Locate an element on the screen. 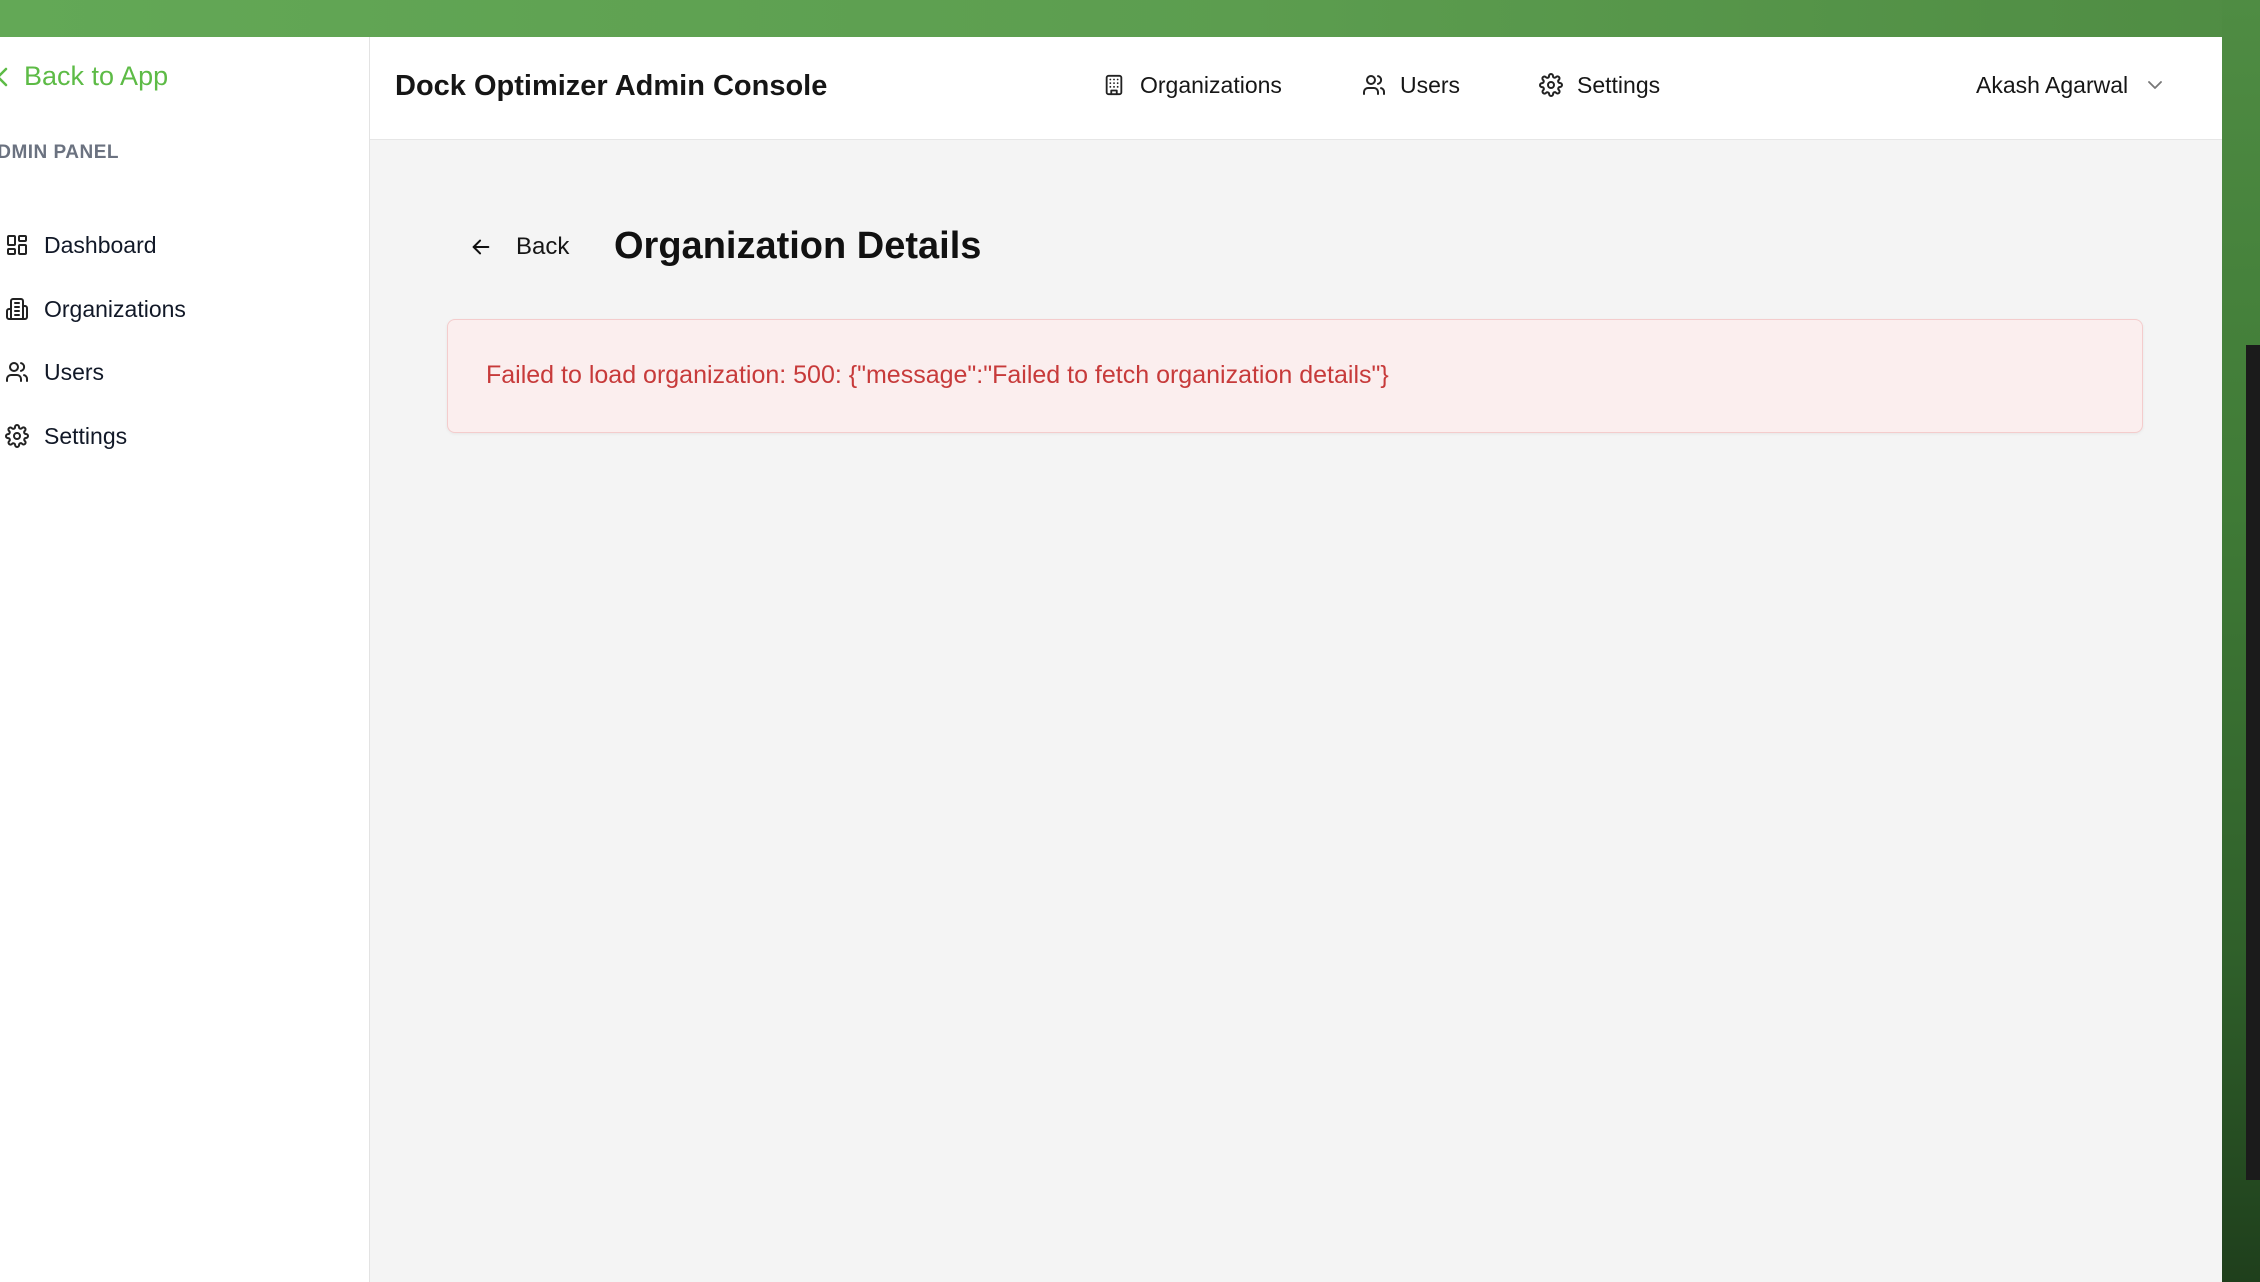 This screenshot has height=1282, width=2260. sidebar-item-users: Users is located at coordinates (184, 372).